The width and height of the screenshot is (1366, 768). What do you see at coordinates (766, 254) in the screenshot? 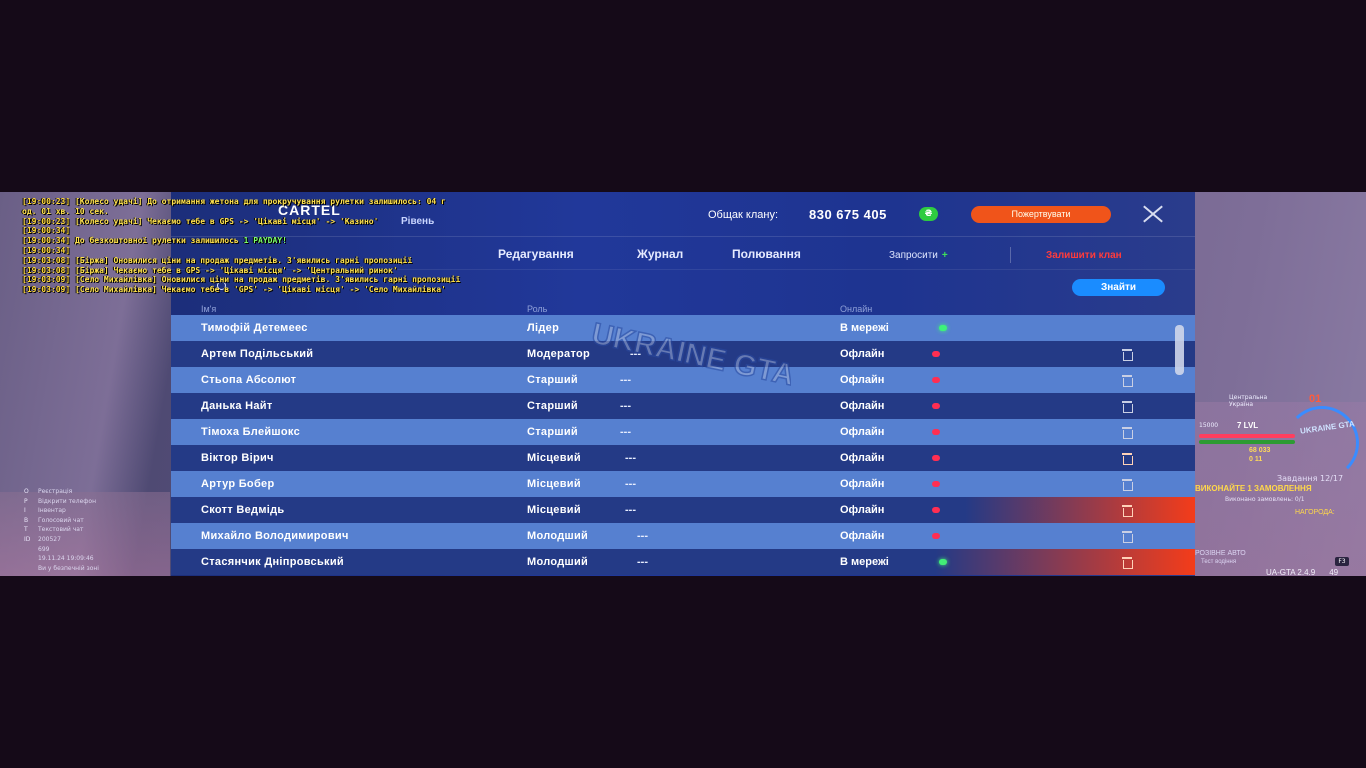
I see `tab-hunt: Полювання` at bounding box center [766, 254].